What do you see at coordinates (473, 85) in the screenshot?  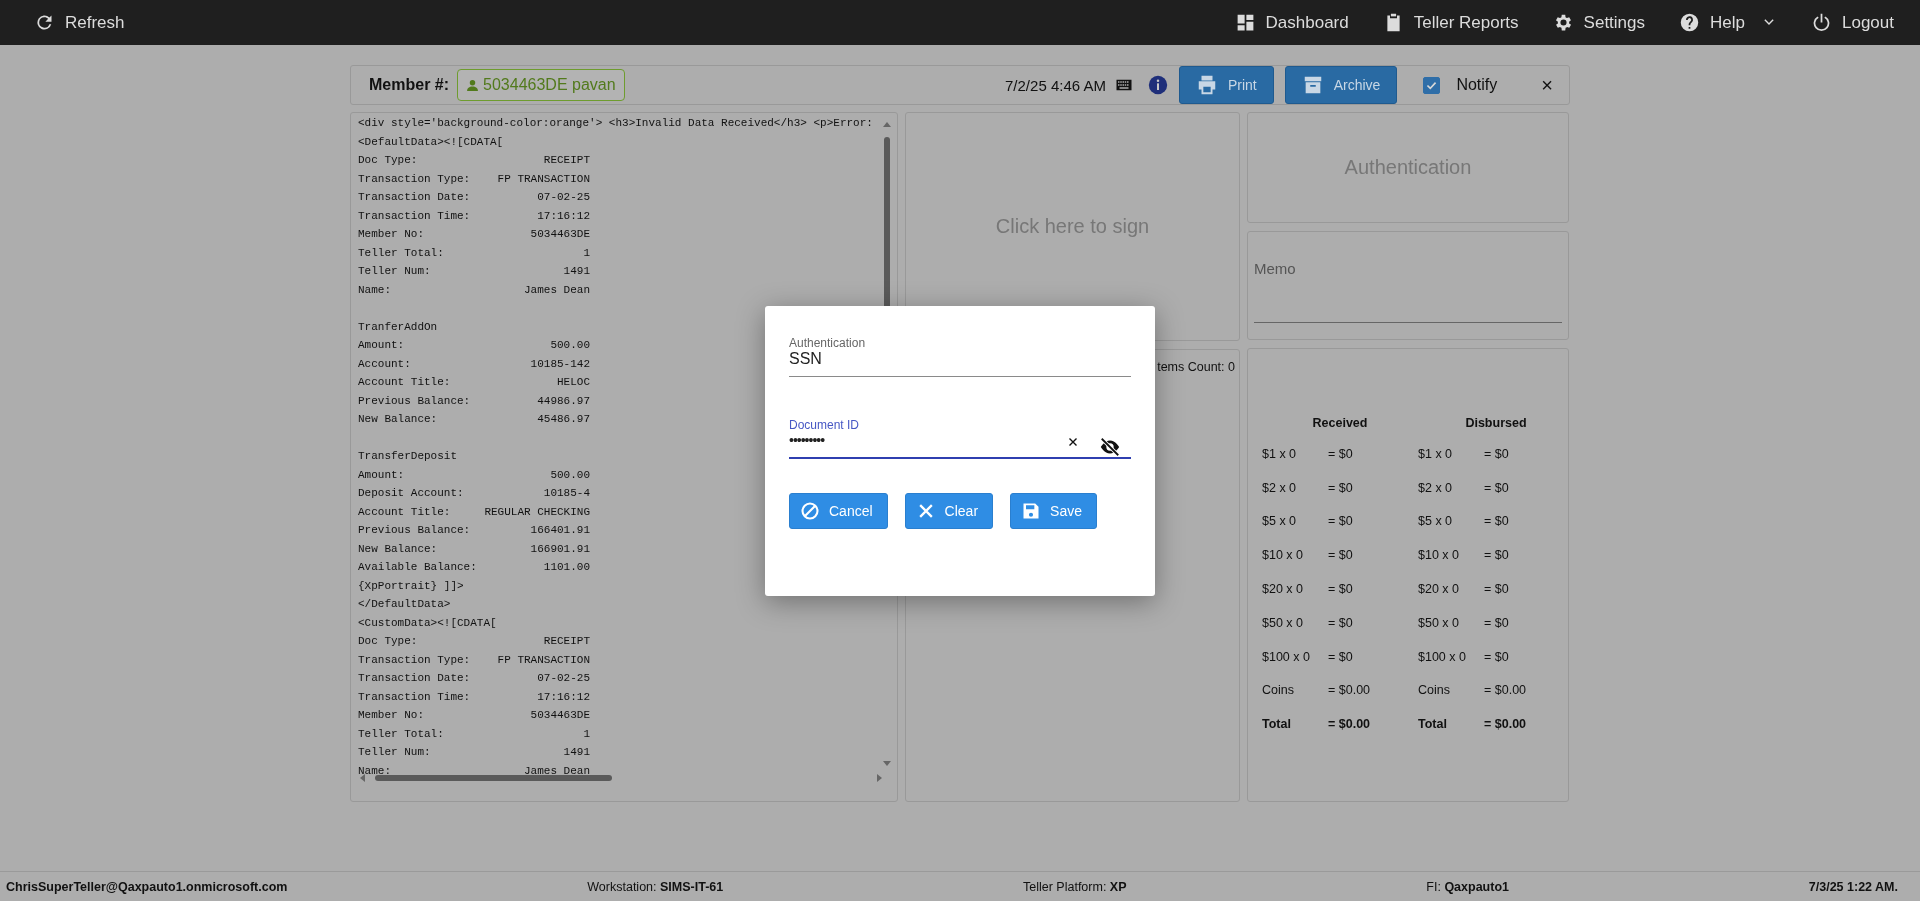 I see `person-icon` at bounding box center [473, 85].